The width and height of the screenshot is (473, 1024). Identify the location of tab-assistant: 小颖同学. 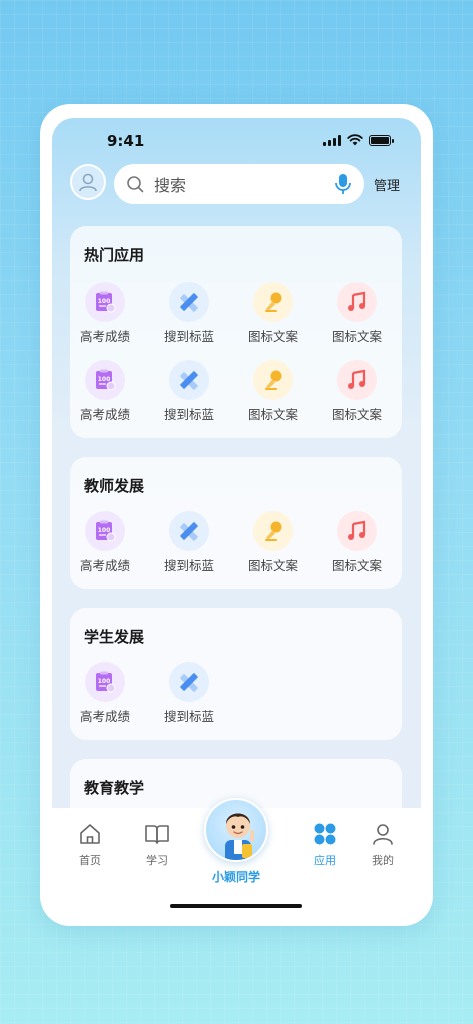
(236, 841).